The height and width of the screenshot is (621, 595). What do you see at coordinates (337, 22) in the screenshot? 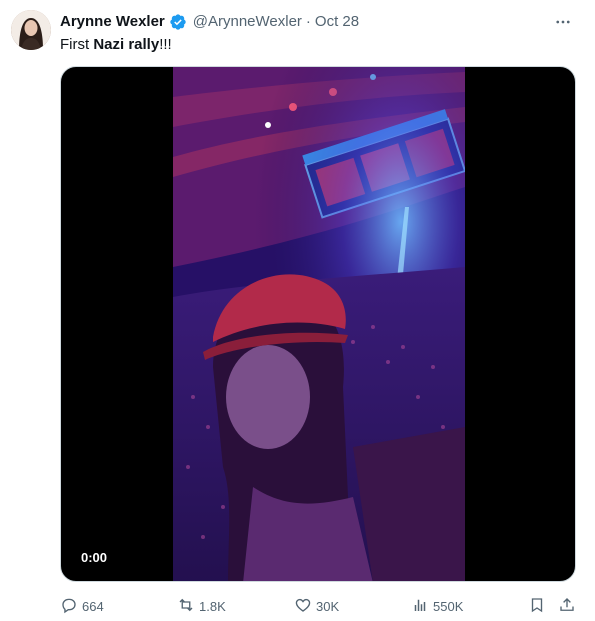
I see `tweet-date: Oct 28` at bounding box center [337, 22].